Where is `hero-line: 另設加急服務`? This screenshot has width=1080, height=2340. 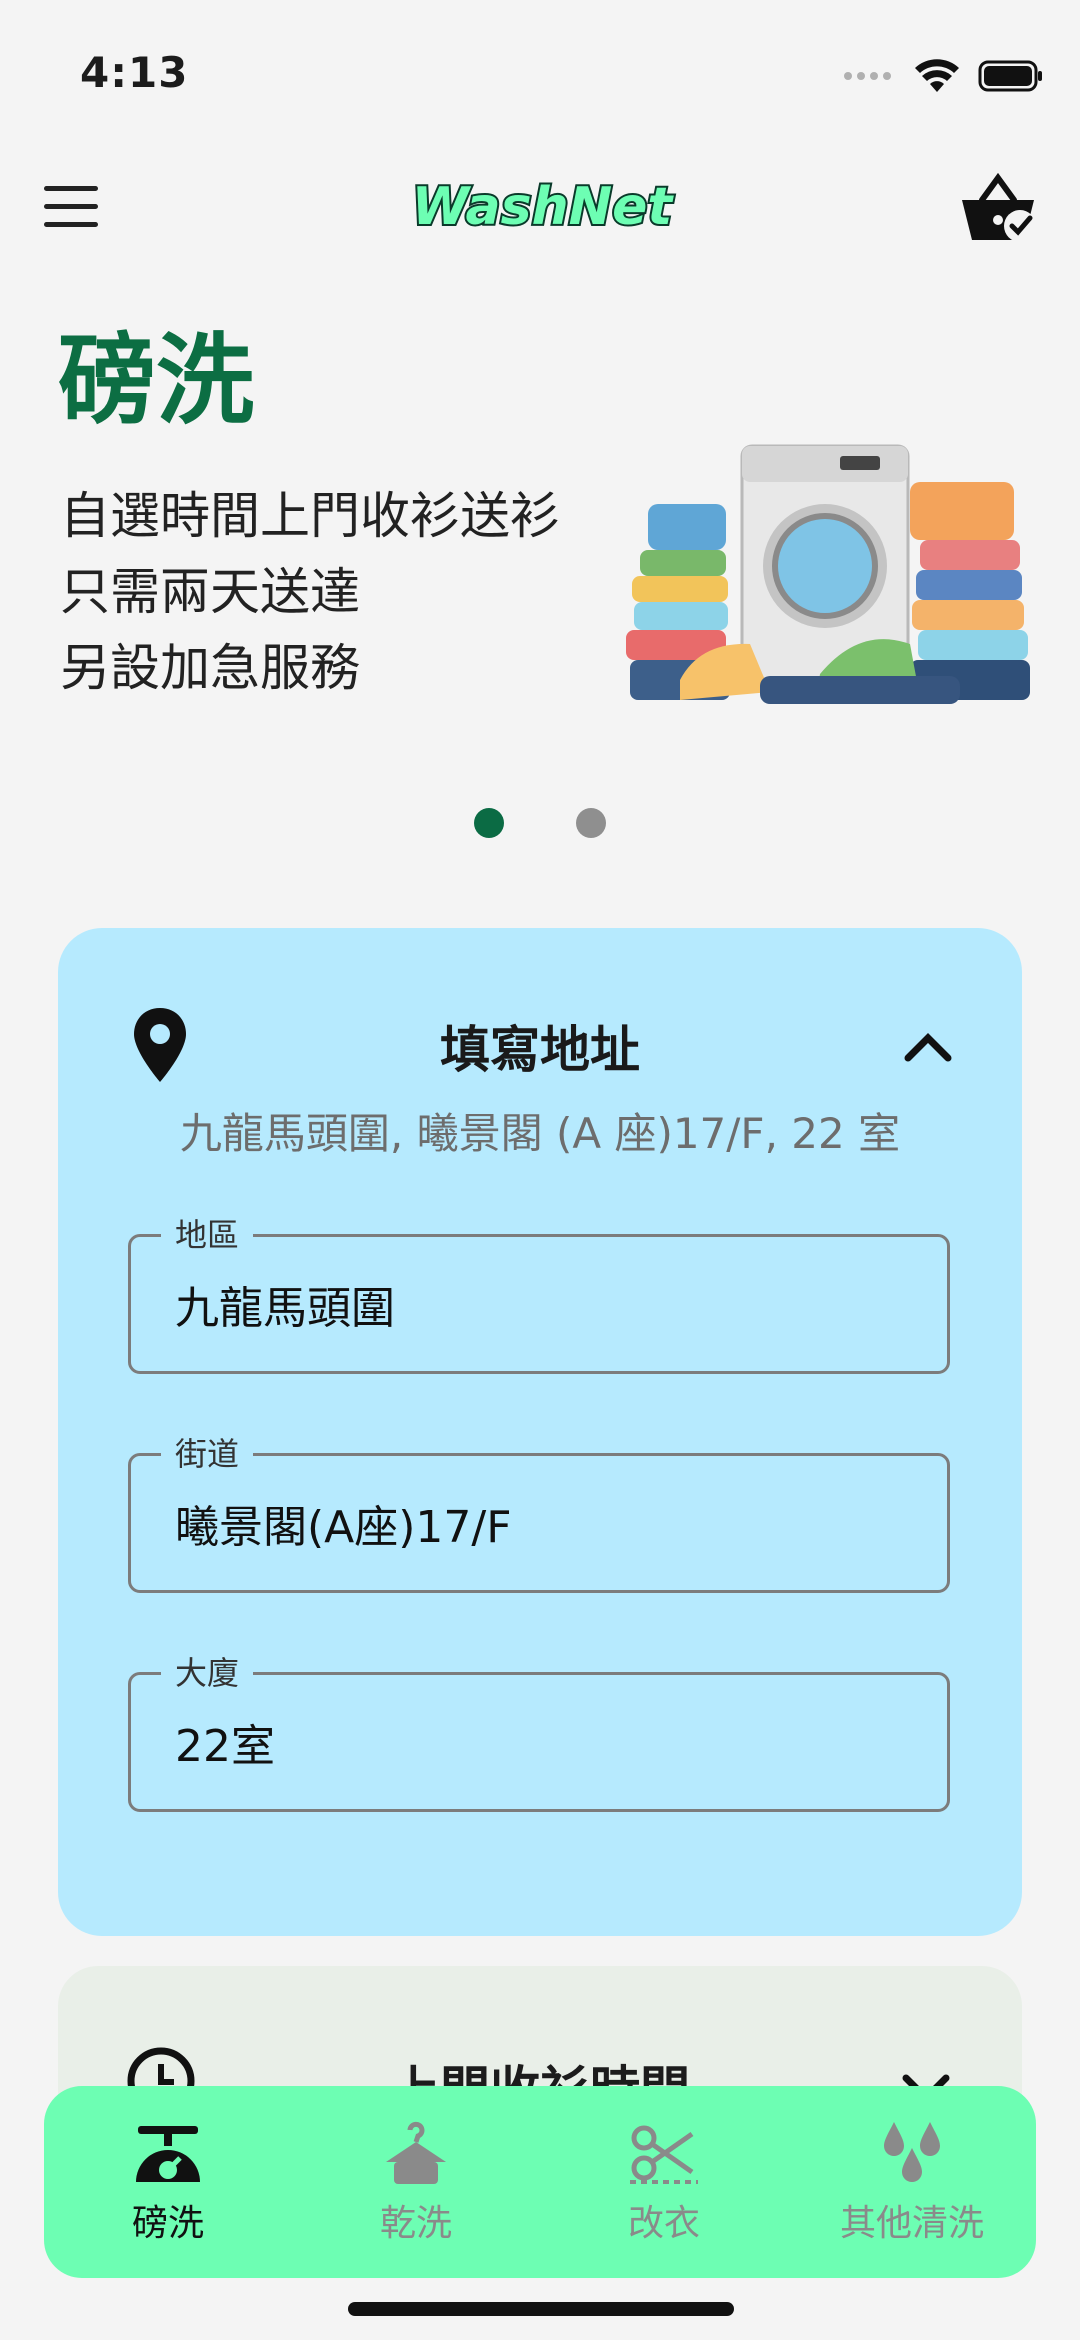 hero-line: 另設加急服務 is located at coordinates (210, 668).